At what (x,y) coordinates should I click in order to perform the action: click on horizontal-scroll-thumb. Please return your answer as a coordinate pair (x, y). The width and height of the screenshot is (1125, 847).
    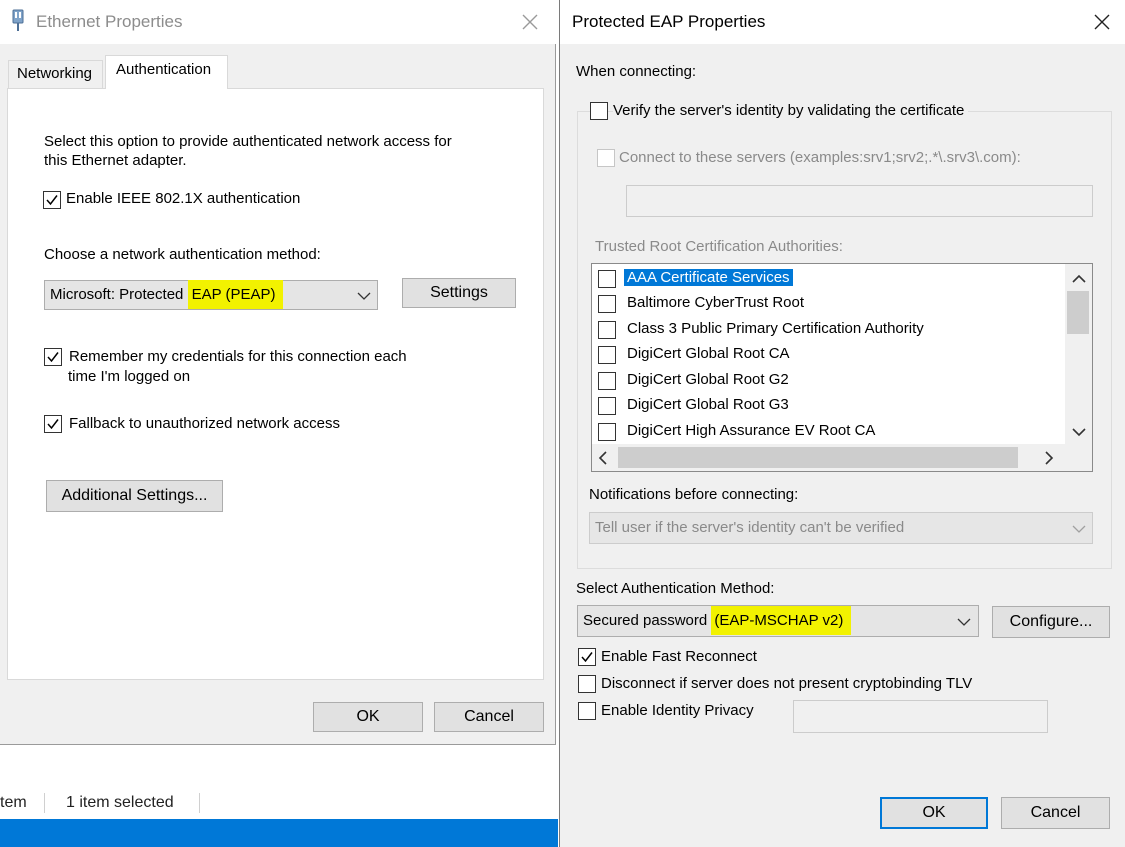
    Looking at the image, I should click on (818, 457).